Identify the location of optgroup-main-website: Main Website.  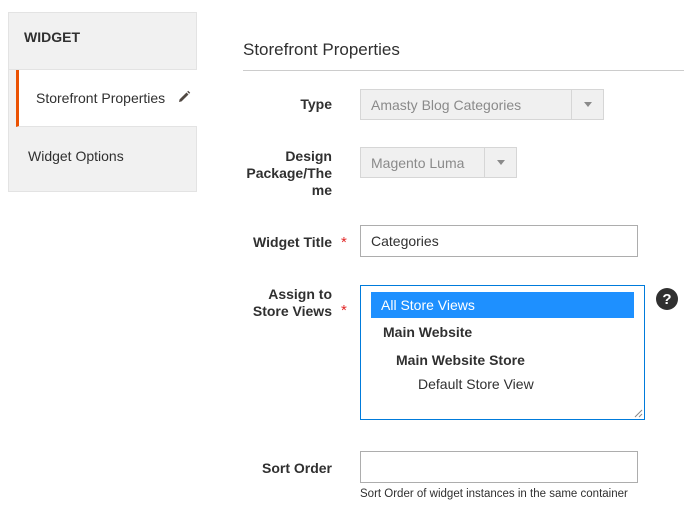
(428, 332).